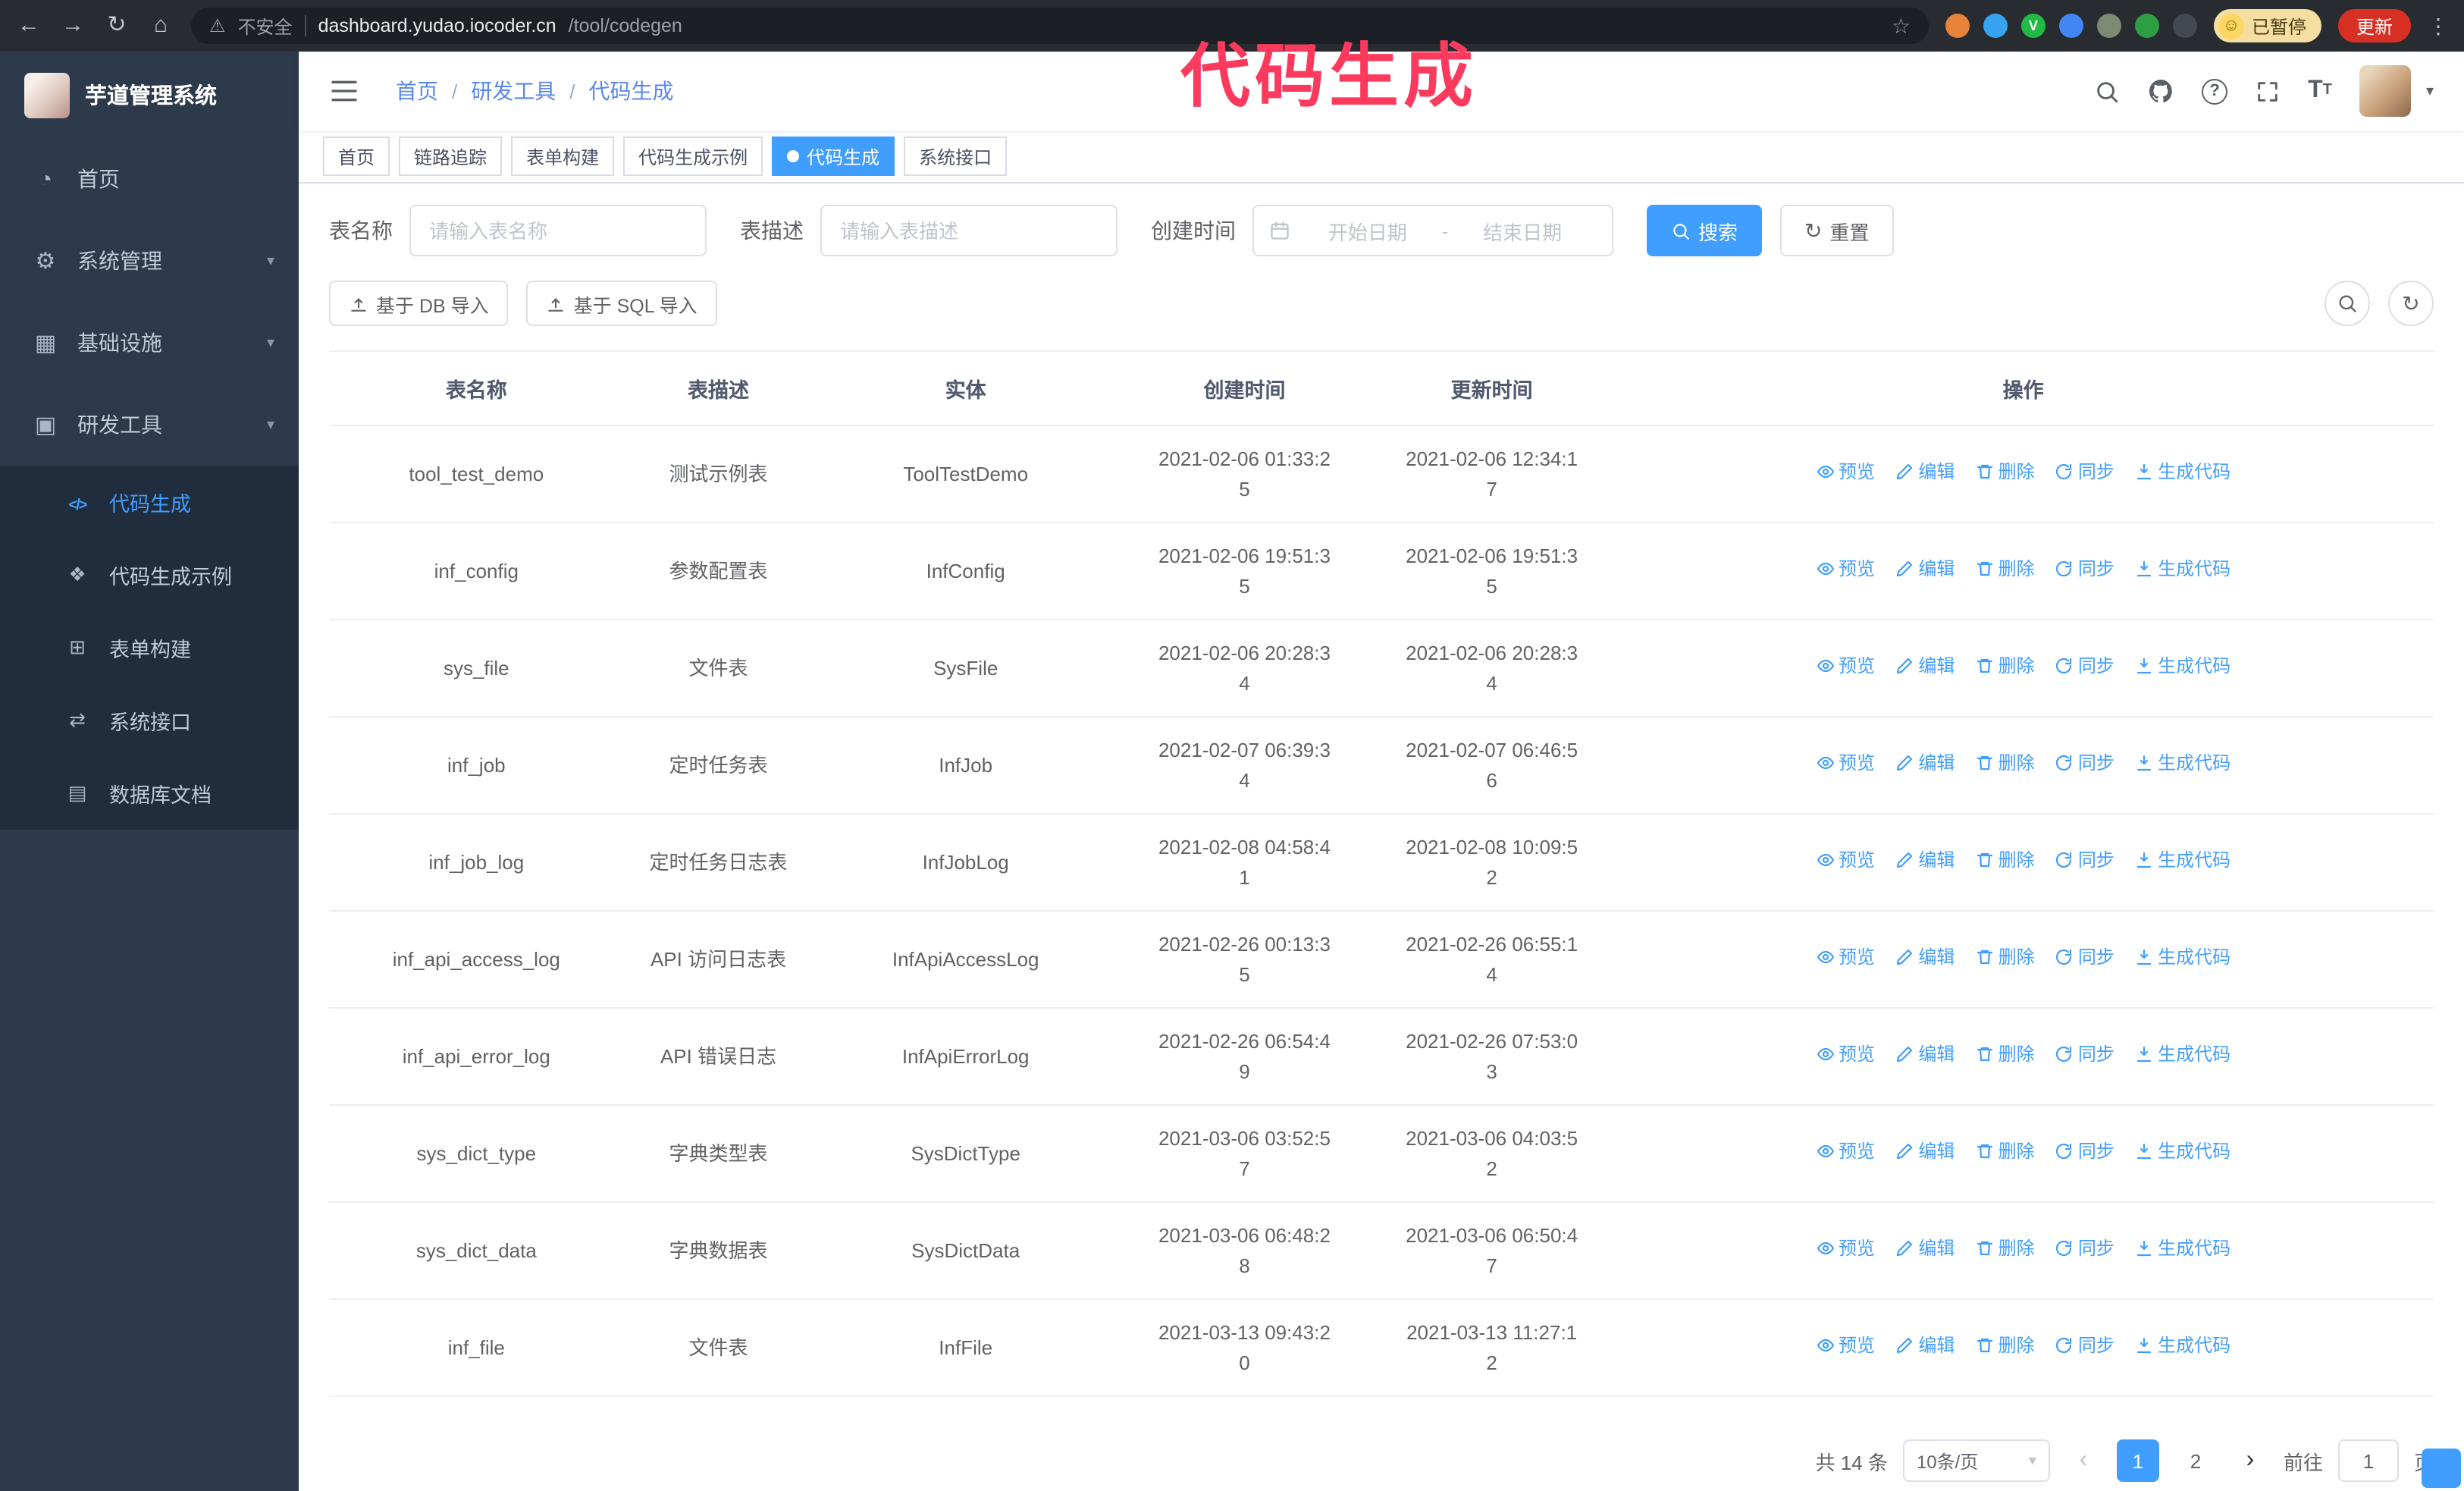 The width and height of the screenshot is (2464, 1491). I want to click on floating-action-button, so click(2441, 1468).